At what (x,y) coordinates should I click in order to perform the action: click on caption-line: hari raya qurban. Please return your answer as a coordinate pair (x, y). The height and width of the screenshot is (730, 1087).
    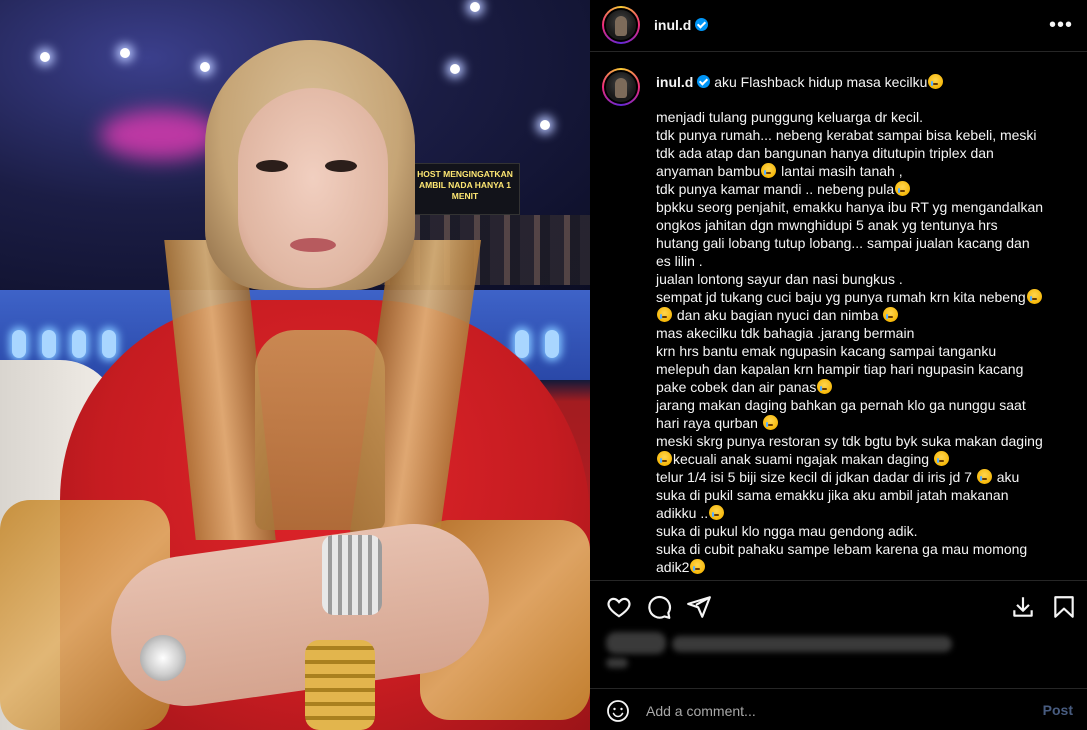
    Looking at the image, I should click on (865, 423).